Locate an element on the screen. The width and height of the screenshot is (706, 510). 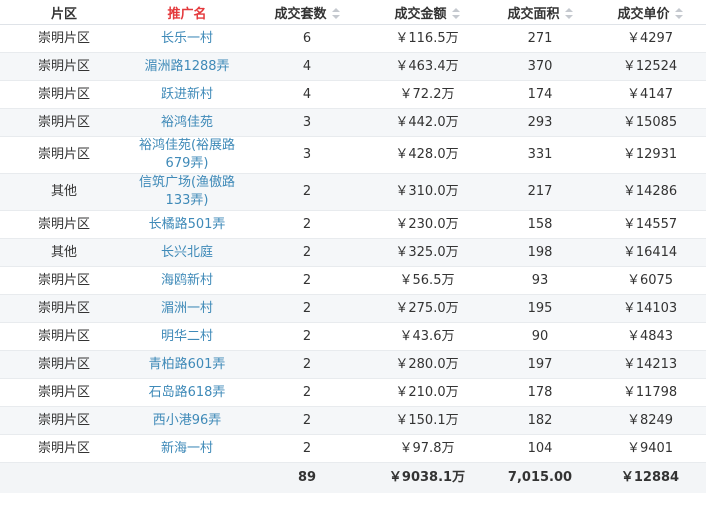
amount-cell: ￥72.2万 is located at coordinates (427, 94).